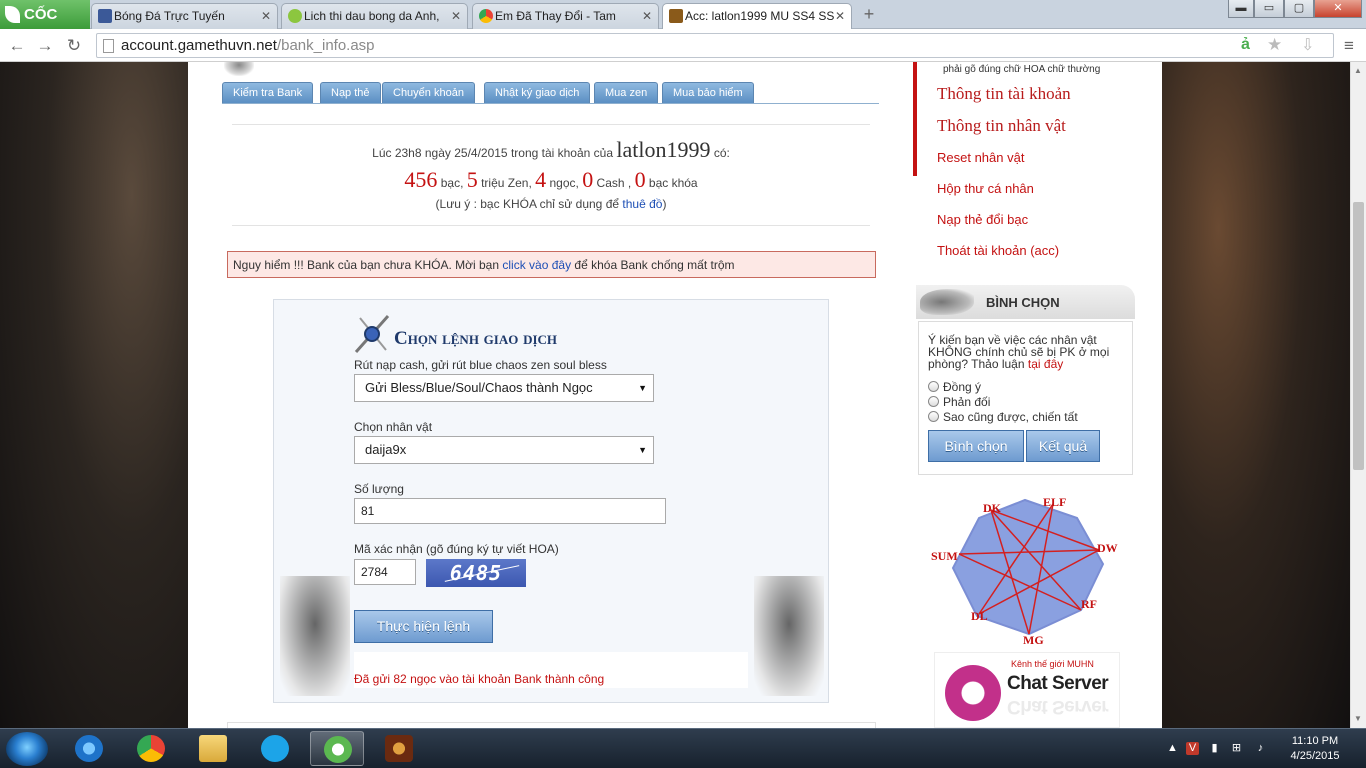 The image size is (1366, 768). What do you see at coordinates (976, 446) in the screenshot?
I see `vote-button: Bình chọn` at bounding box center [976, 446].